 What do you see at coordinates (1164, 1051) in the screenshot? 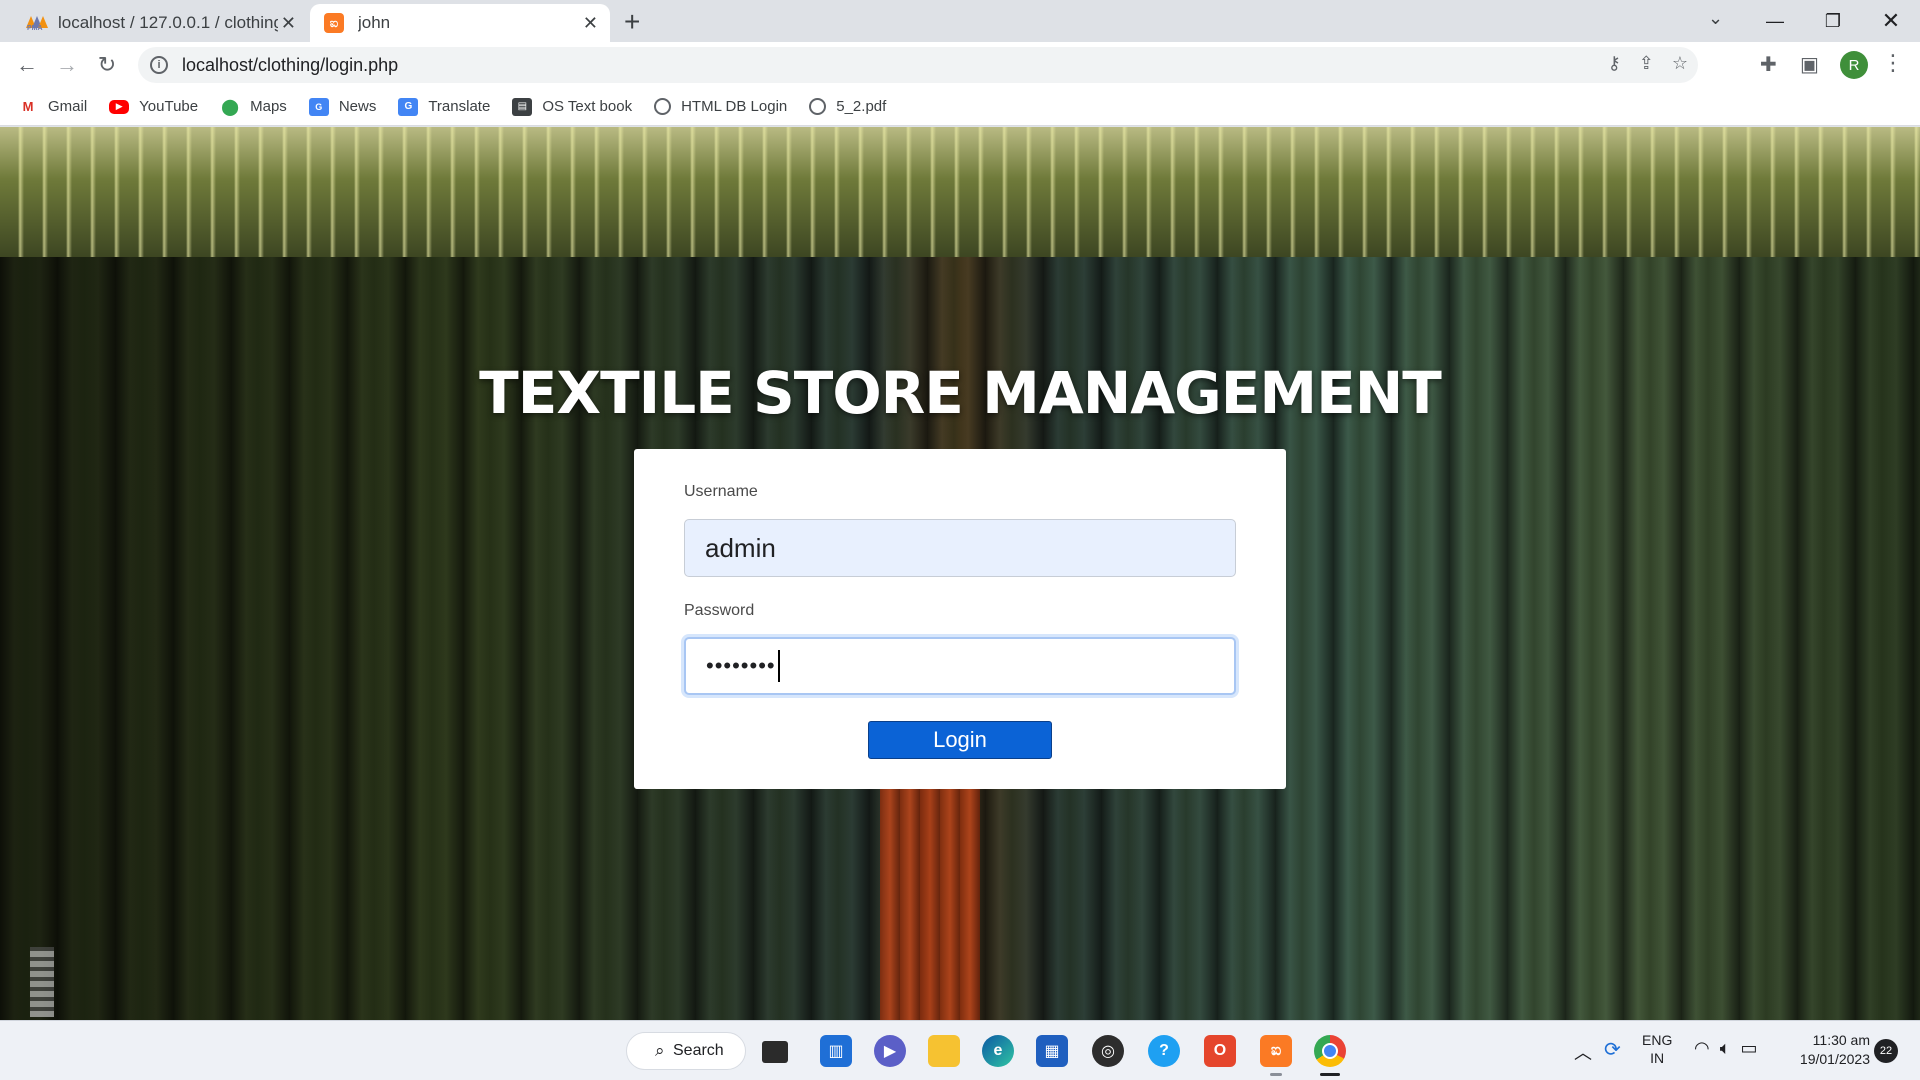
I see `help-icon: ?` at bounding box center [1164, 1051].